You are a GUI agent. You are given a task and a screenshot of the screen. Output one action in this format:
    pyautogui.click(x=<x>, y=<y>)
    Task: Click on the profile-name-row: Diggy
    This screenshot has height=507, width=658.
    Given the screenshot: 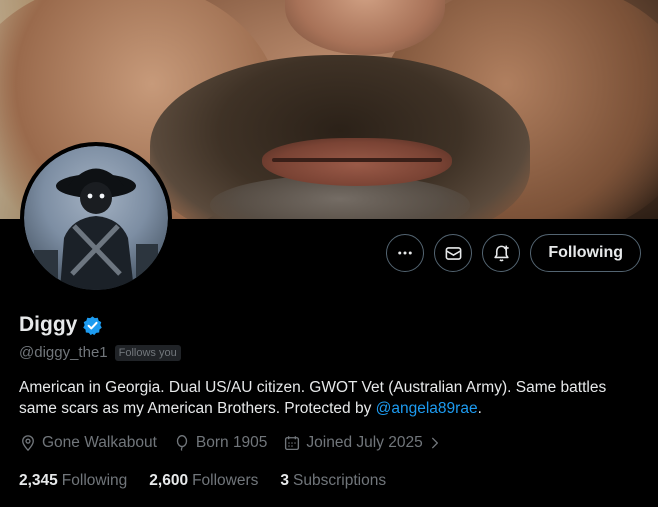 What is the action you would take?
    pyautogui.click(x=61, y=325)
    